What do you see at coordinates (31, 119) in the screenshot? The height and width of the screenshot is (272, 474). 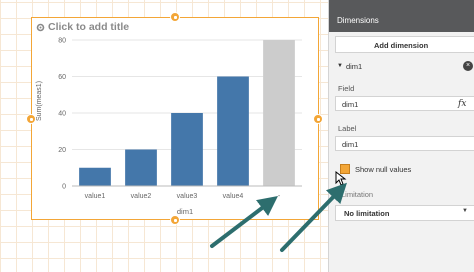 I see `resize-handle-left` at bounding box center [31, 119].